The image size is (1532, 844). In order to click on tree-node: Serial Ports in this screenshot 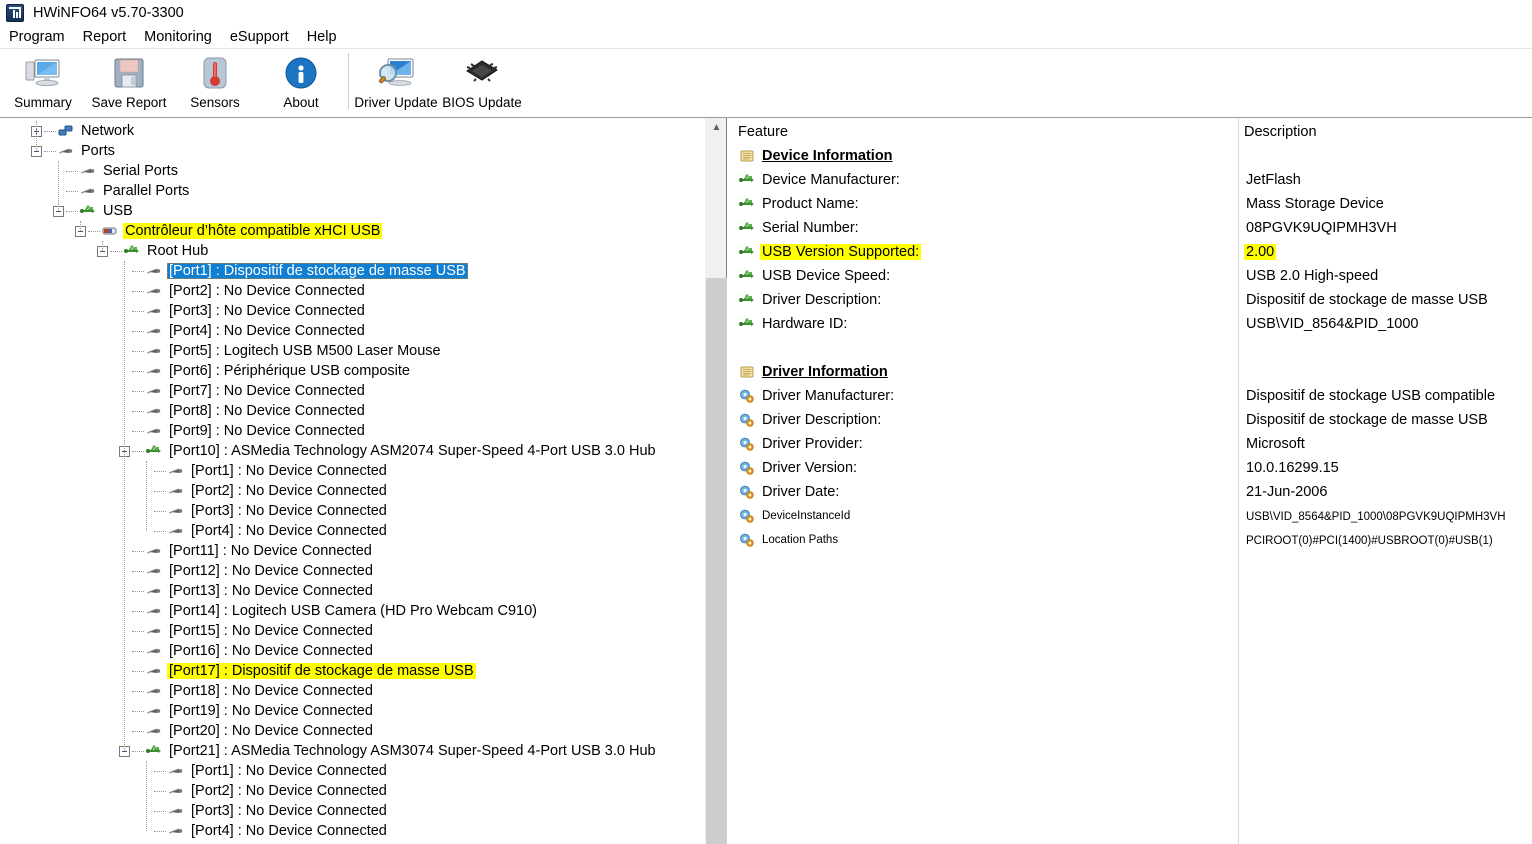, I will do `click(352, 171)`.